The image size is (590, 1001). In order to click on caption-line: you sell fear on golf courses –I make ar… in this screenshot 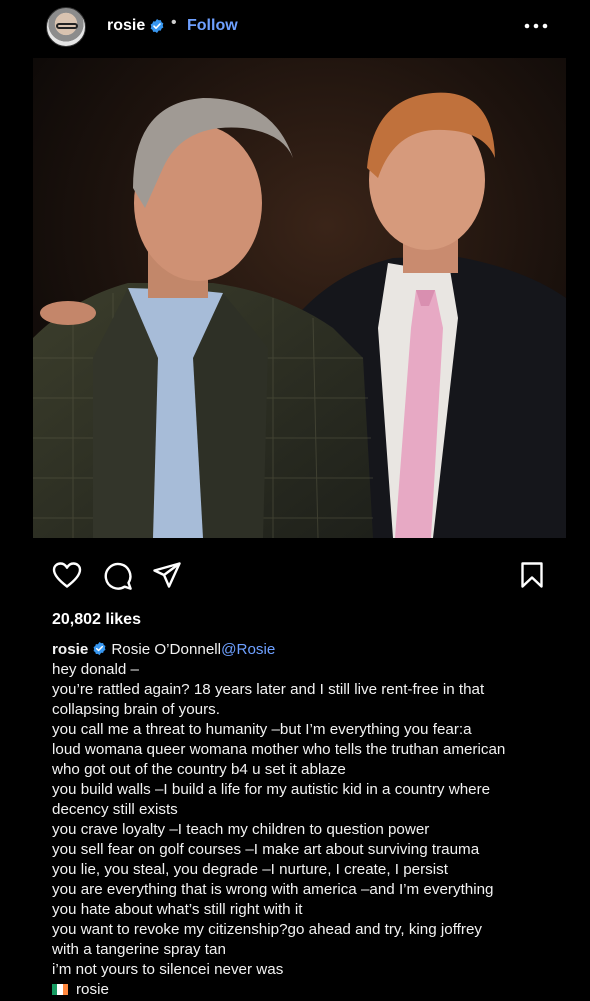, I will do `click(266, 849)`.